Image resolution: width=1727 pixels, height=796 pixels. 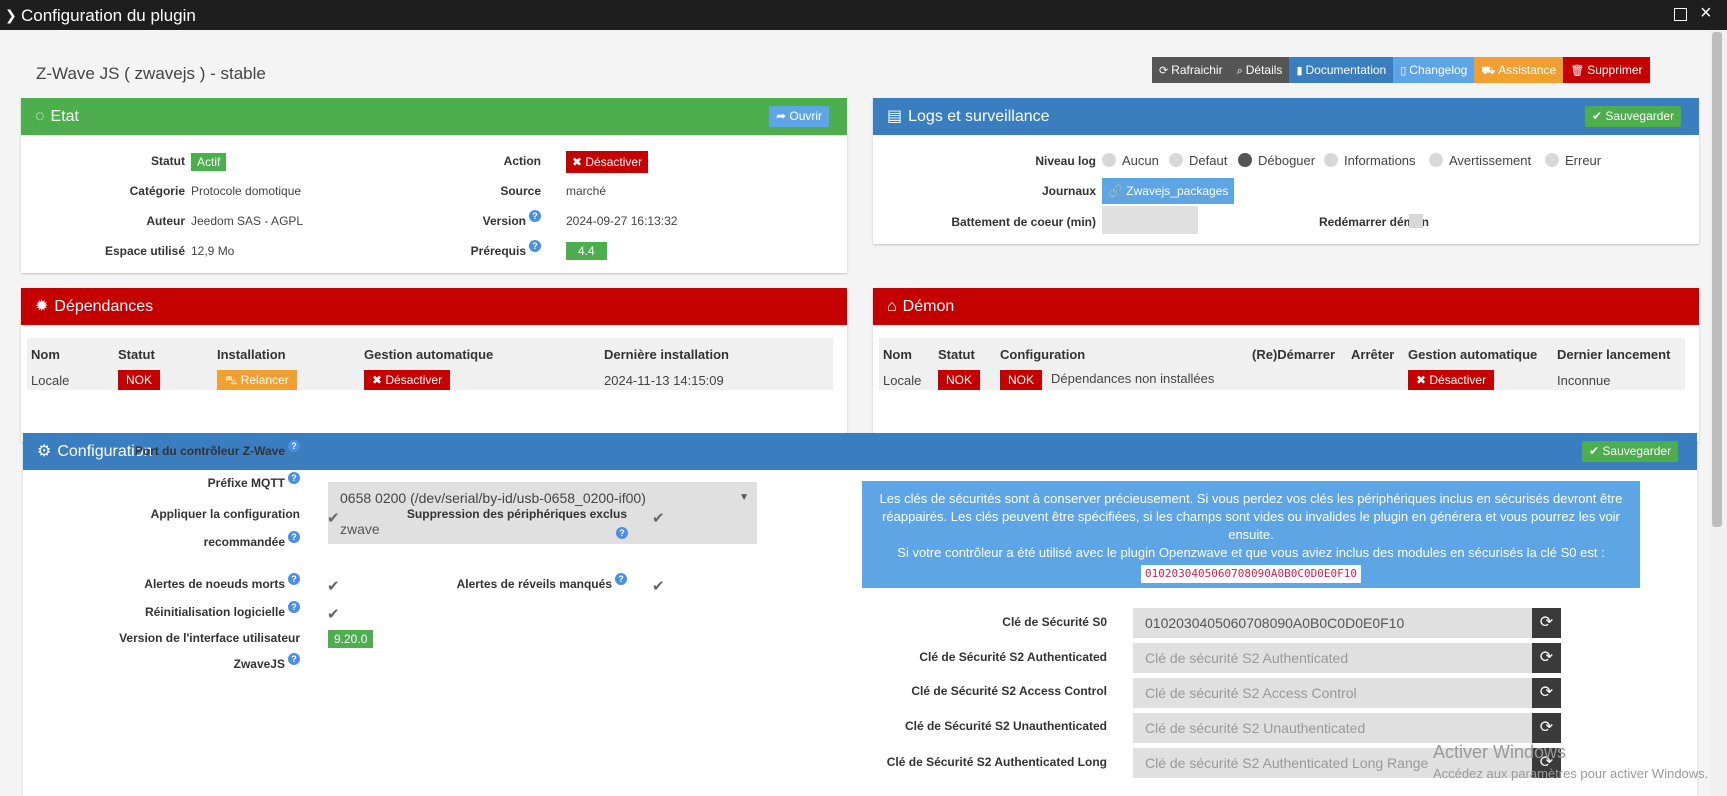 What do you see at coordinates (1552, 160) in the screenshot?
I see `radio-erreur` at bounding box center [1552, 160].